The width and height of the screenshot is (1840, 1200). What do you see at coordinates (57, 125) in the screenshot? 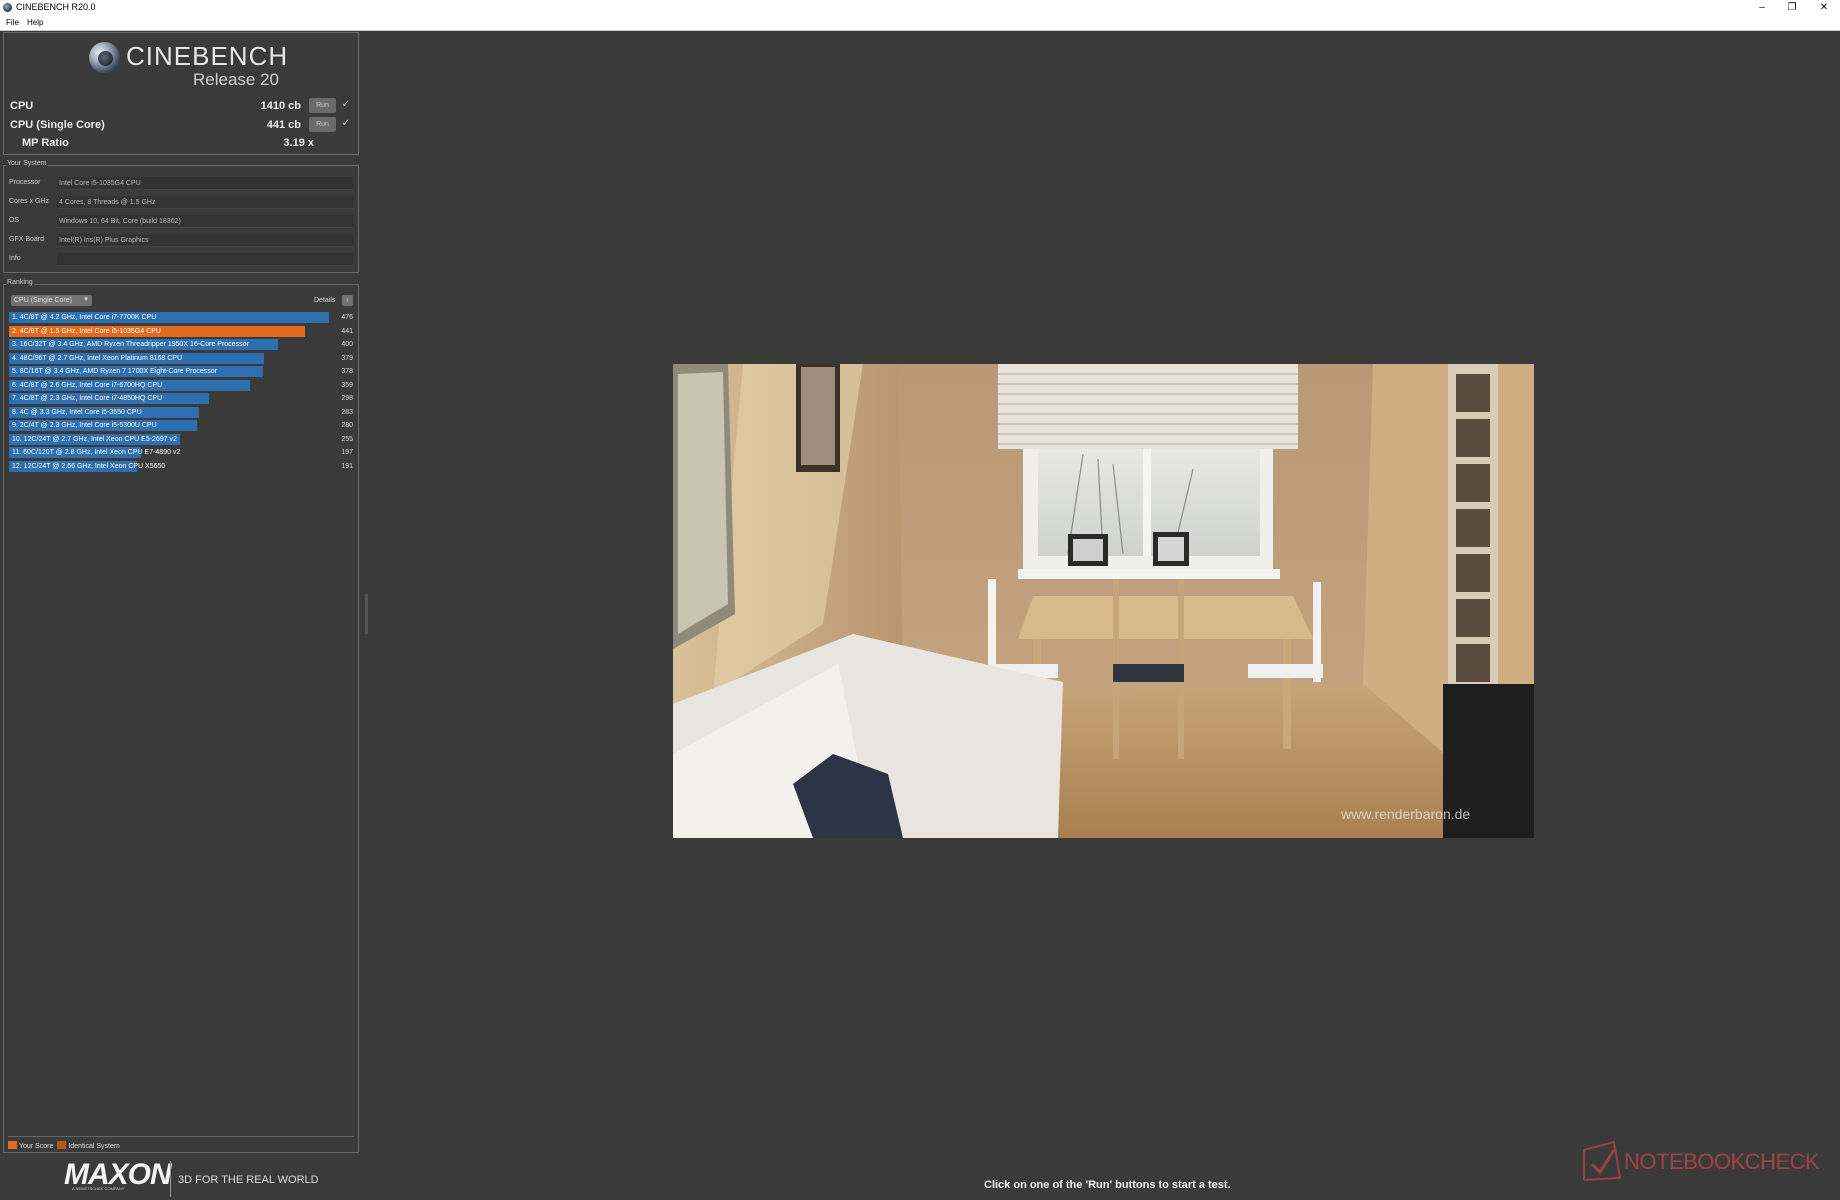
I see `cpu-single-label: CPU (Single Core)` at bounding box center [57, 125].